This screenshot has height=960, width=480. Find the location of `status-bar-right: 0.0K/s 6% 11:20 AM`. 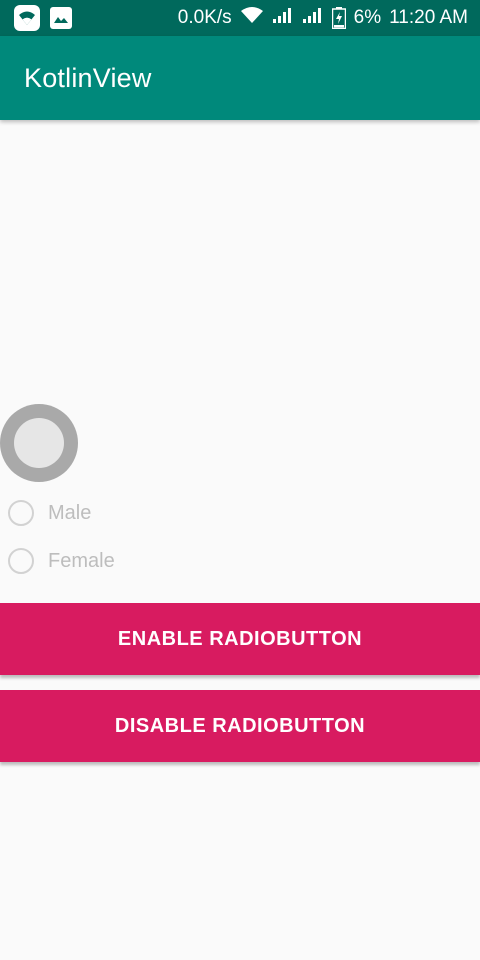

status-bar-right: 0.0K/s 6% 11:20 AM is located at coordinates (323, 18).